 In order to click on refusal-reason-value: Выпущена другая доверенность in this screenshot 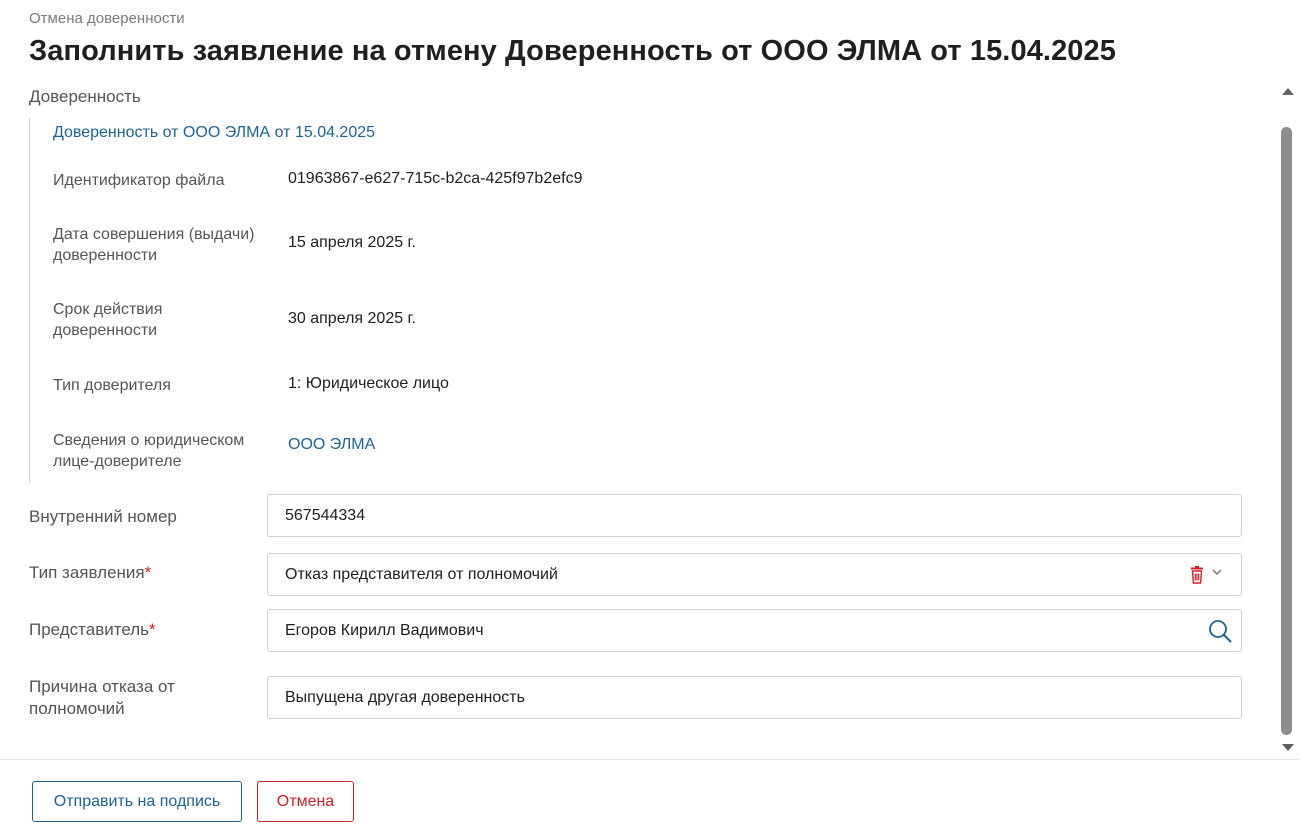, I will do `click(405, 697)`.